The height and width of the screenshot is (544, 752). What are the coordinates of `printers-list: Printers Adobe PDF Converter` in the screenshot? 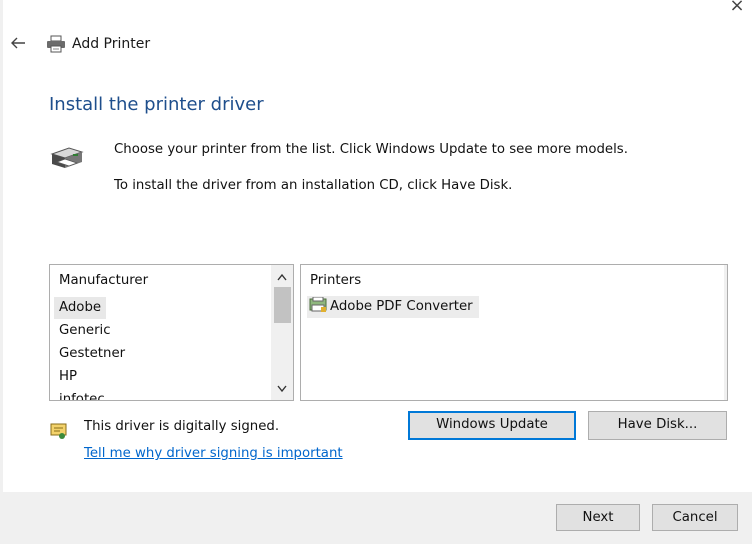 It's located at (514, 332).